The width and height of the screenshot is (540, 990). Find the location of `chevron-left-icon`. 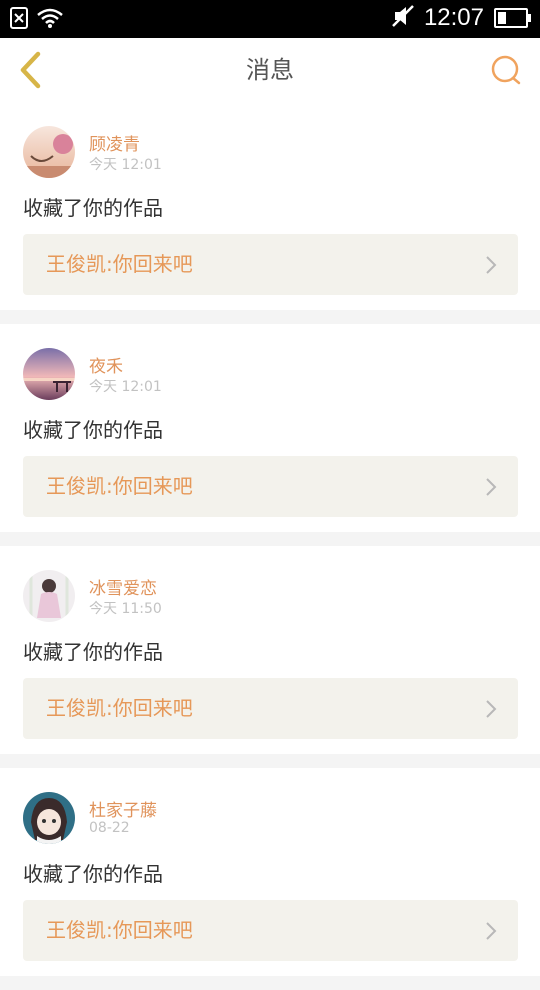

chevron-left-icon is located at coordinates (30, 70).